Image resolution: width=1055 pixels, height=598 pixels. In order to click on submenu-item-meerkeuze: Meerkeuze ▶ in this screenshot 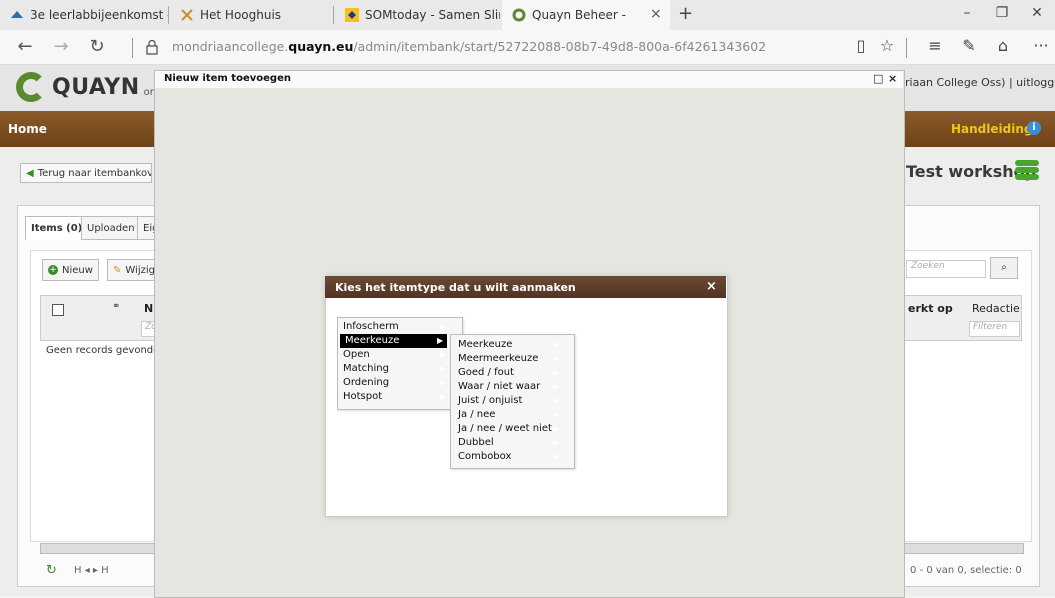, I will do `click(513, 345)`.